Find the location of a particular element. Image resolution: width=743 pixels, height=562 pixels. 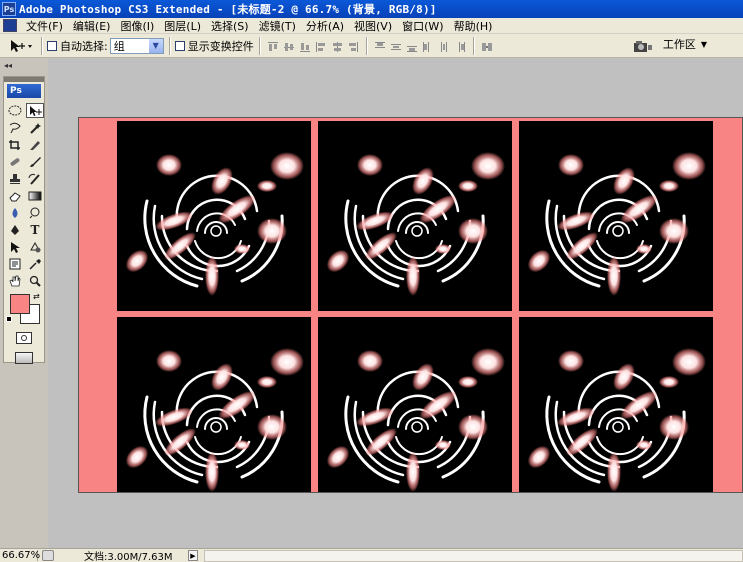

slice-tool-icon is located at coordinates (35, 144).